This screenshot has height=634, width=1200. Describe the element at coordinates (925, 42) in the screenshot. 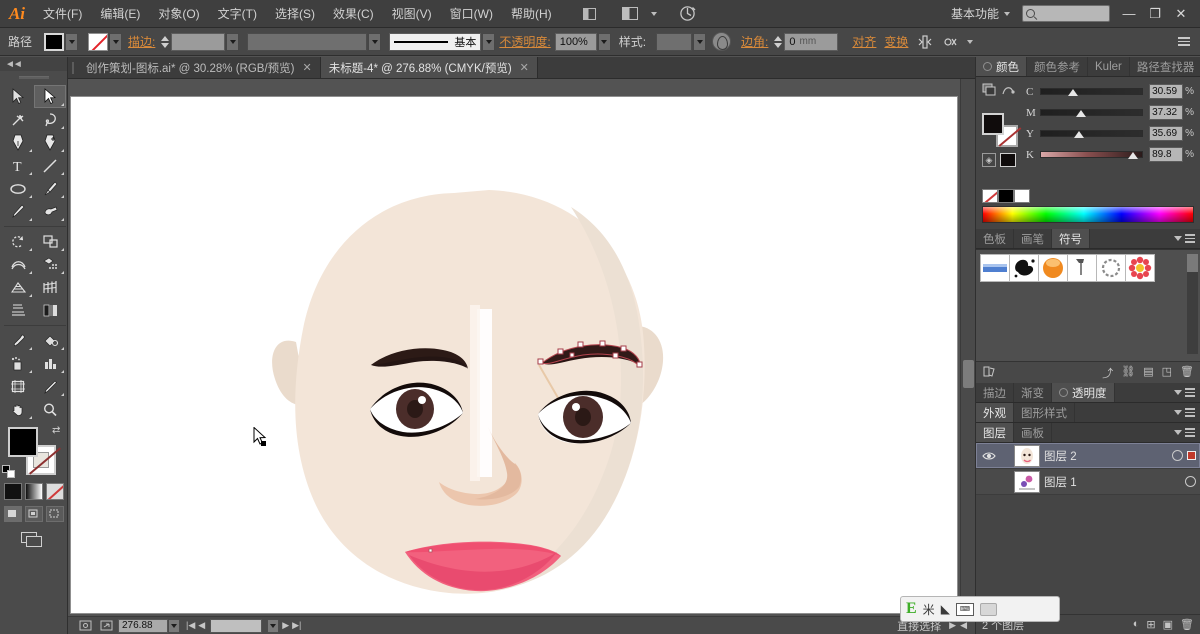

I see `align-horizontal-icon` at that location.